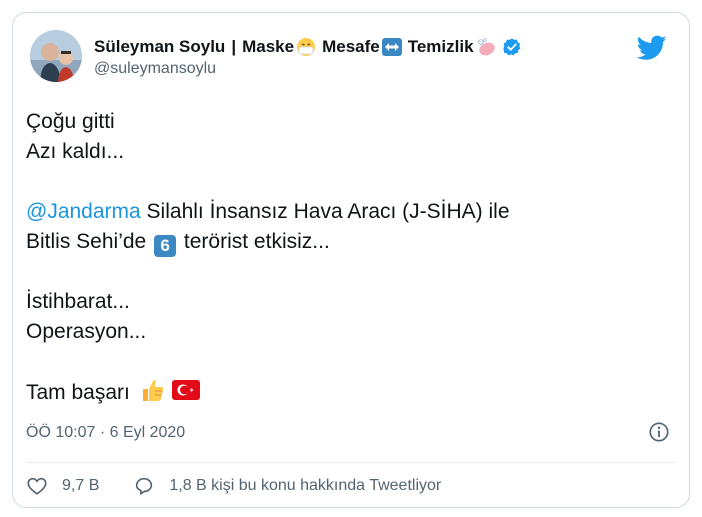 Image resolution: width=702 pixels, height=517 pixels. I want to click on soap-emoji-icon, so click(486, 47).